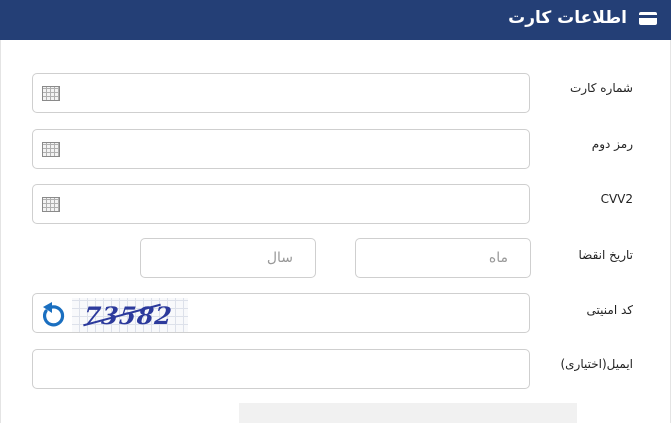 This screenshot has height=423, width=671. Describe the element at coordinates (281, 93) in the screenshot. I see `card-number-input` at that location.